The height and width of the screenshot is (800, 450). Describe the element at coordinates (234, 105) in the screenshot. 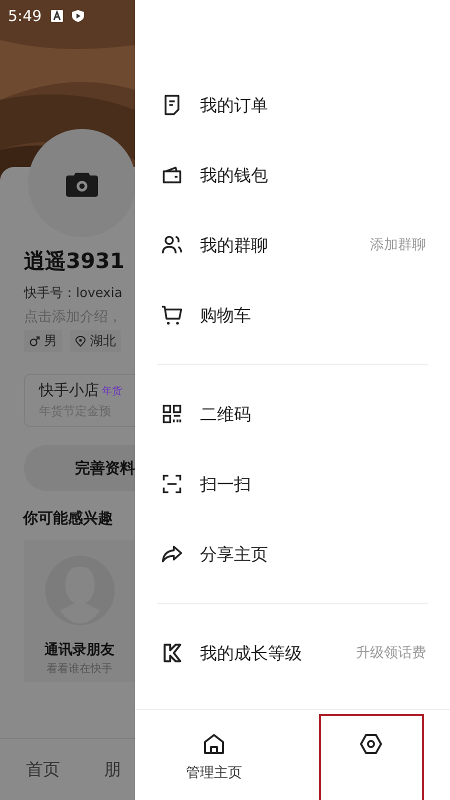

I see `menu-label: 我的订单` at that location.